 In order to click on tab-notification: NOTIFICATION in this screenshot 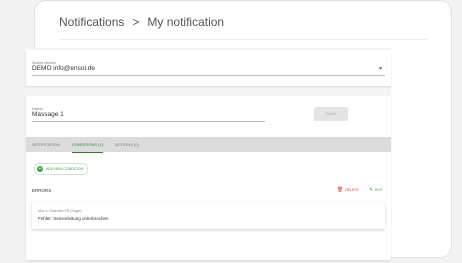, I will do `click(46, 144)`.